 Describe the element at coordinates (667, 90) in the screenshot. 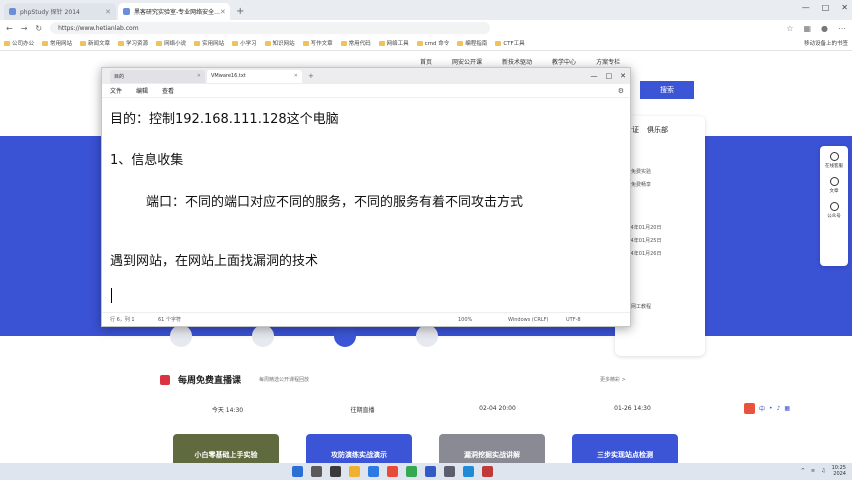

I see `site-search-button: 搜索` at that location.